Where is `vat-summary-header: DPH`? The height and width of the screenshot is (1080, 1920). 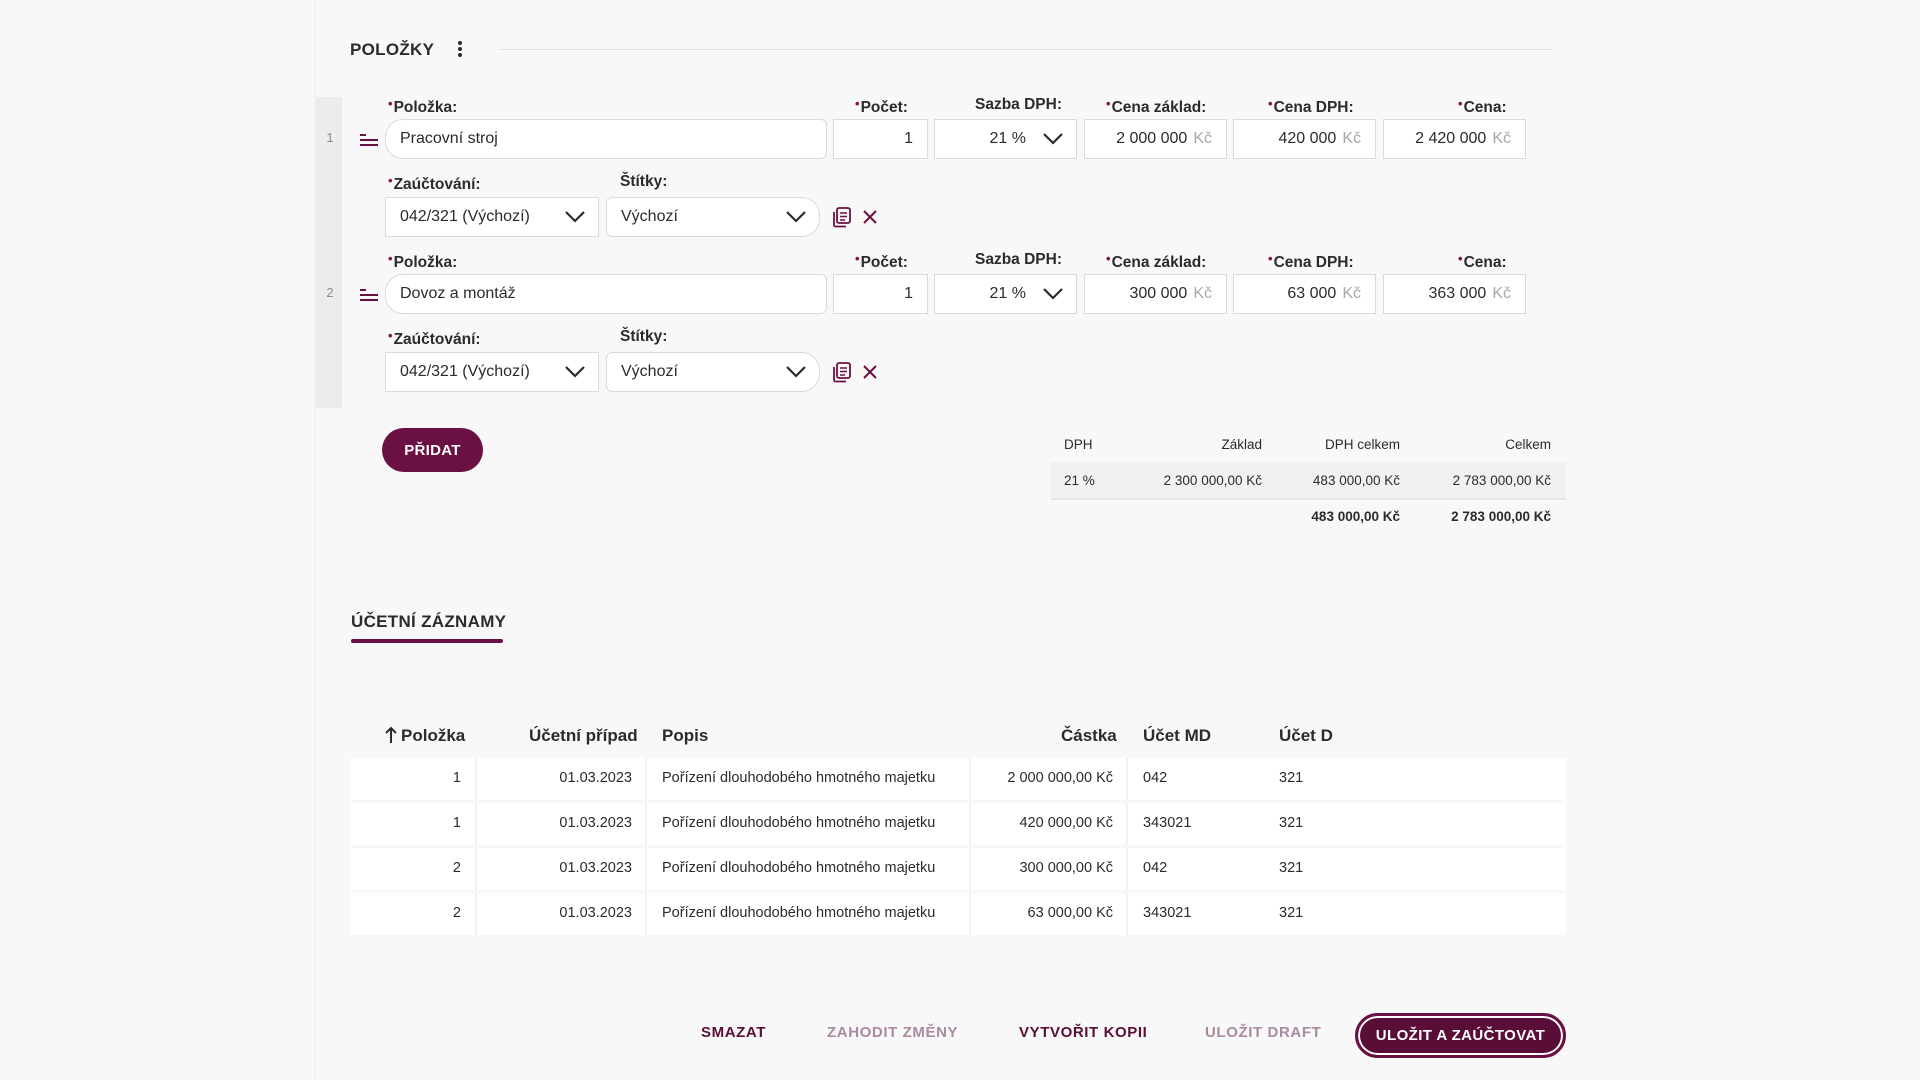
vat-summary-header: DPH is located at coordinates (1078, 444).